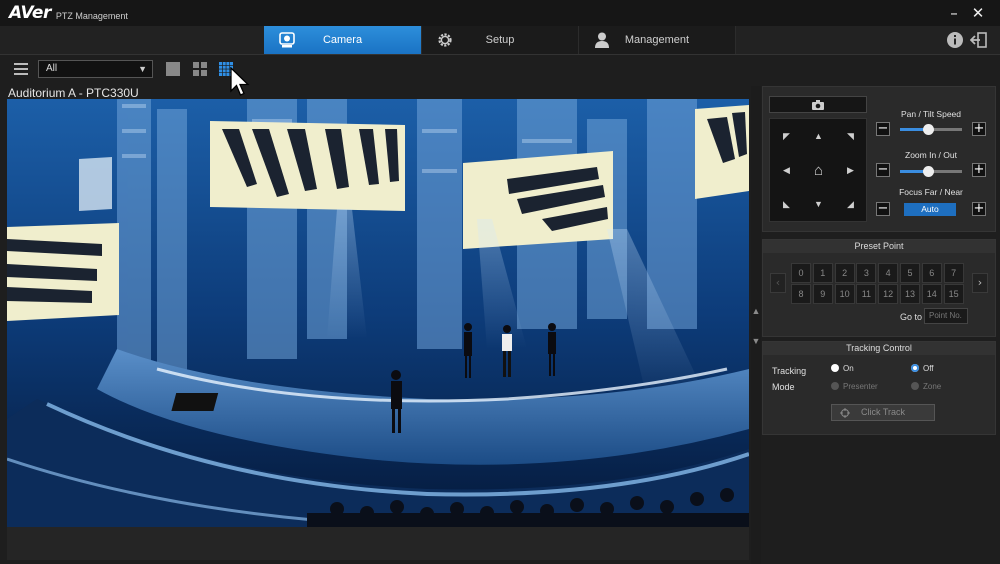  Describe the element at coordinates (953, 294) in the screenshot. I see `preset-button: 15` at that location.